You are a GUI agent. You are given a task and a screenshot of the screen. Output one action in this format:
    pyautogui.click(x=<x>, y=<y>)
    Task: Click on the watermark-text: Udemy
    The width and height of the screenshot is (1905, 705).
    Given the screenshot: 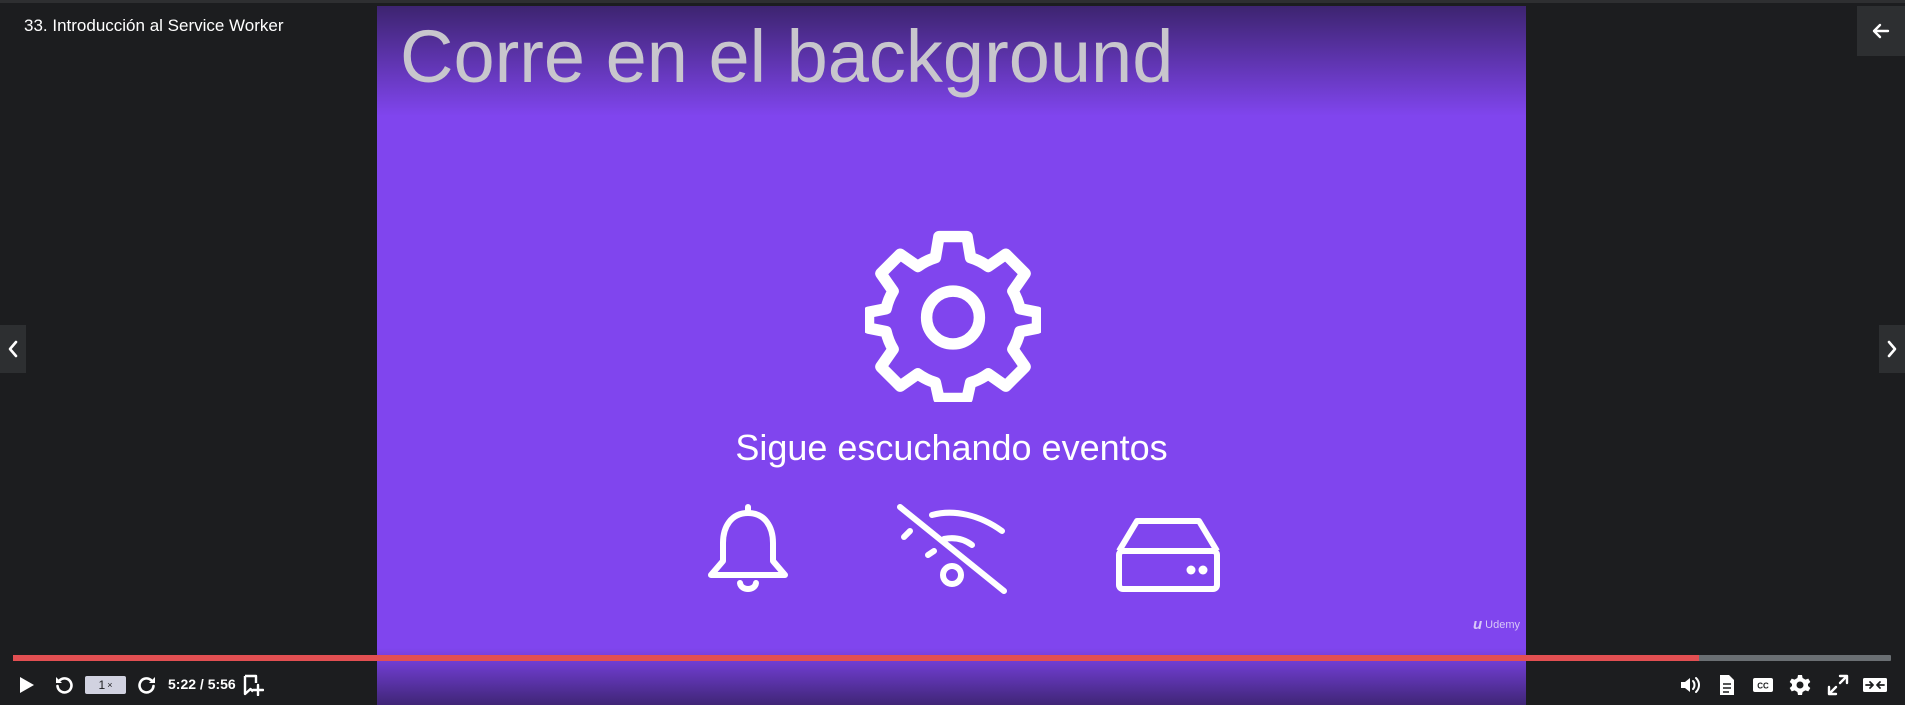 What is the action you would take?
    pyautogui.click(x=1502, y=624)
    